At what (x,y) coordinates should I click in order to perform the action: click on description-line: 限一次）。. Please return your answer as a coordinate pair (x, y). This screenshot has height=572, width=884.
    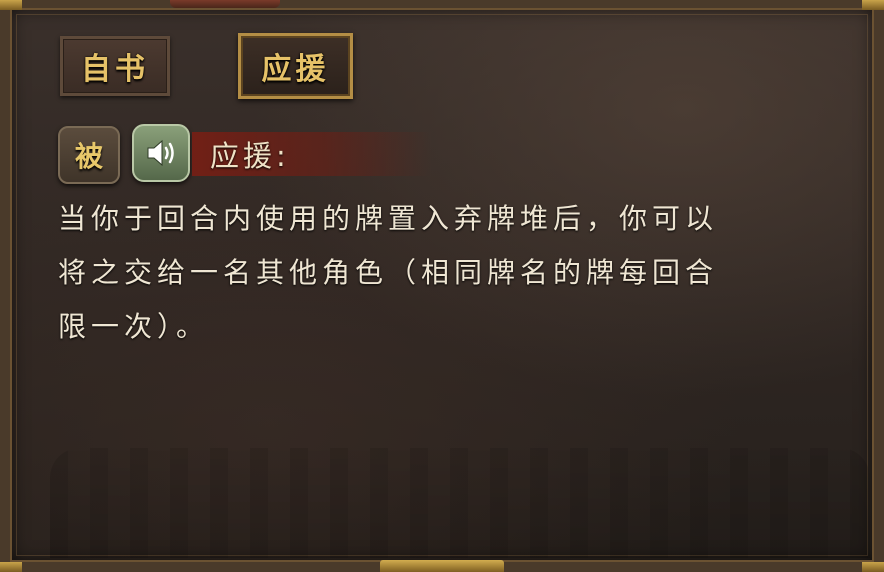
    Looking at the image, I should click on (134, 326).